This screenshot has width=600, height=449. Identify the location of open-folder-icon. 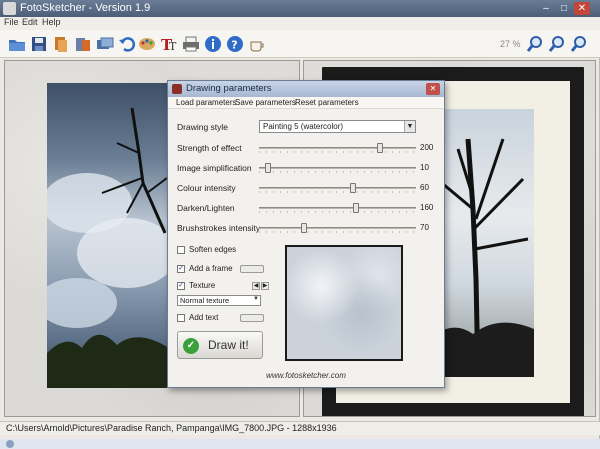
(17, 44).